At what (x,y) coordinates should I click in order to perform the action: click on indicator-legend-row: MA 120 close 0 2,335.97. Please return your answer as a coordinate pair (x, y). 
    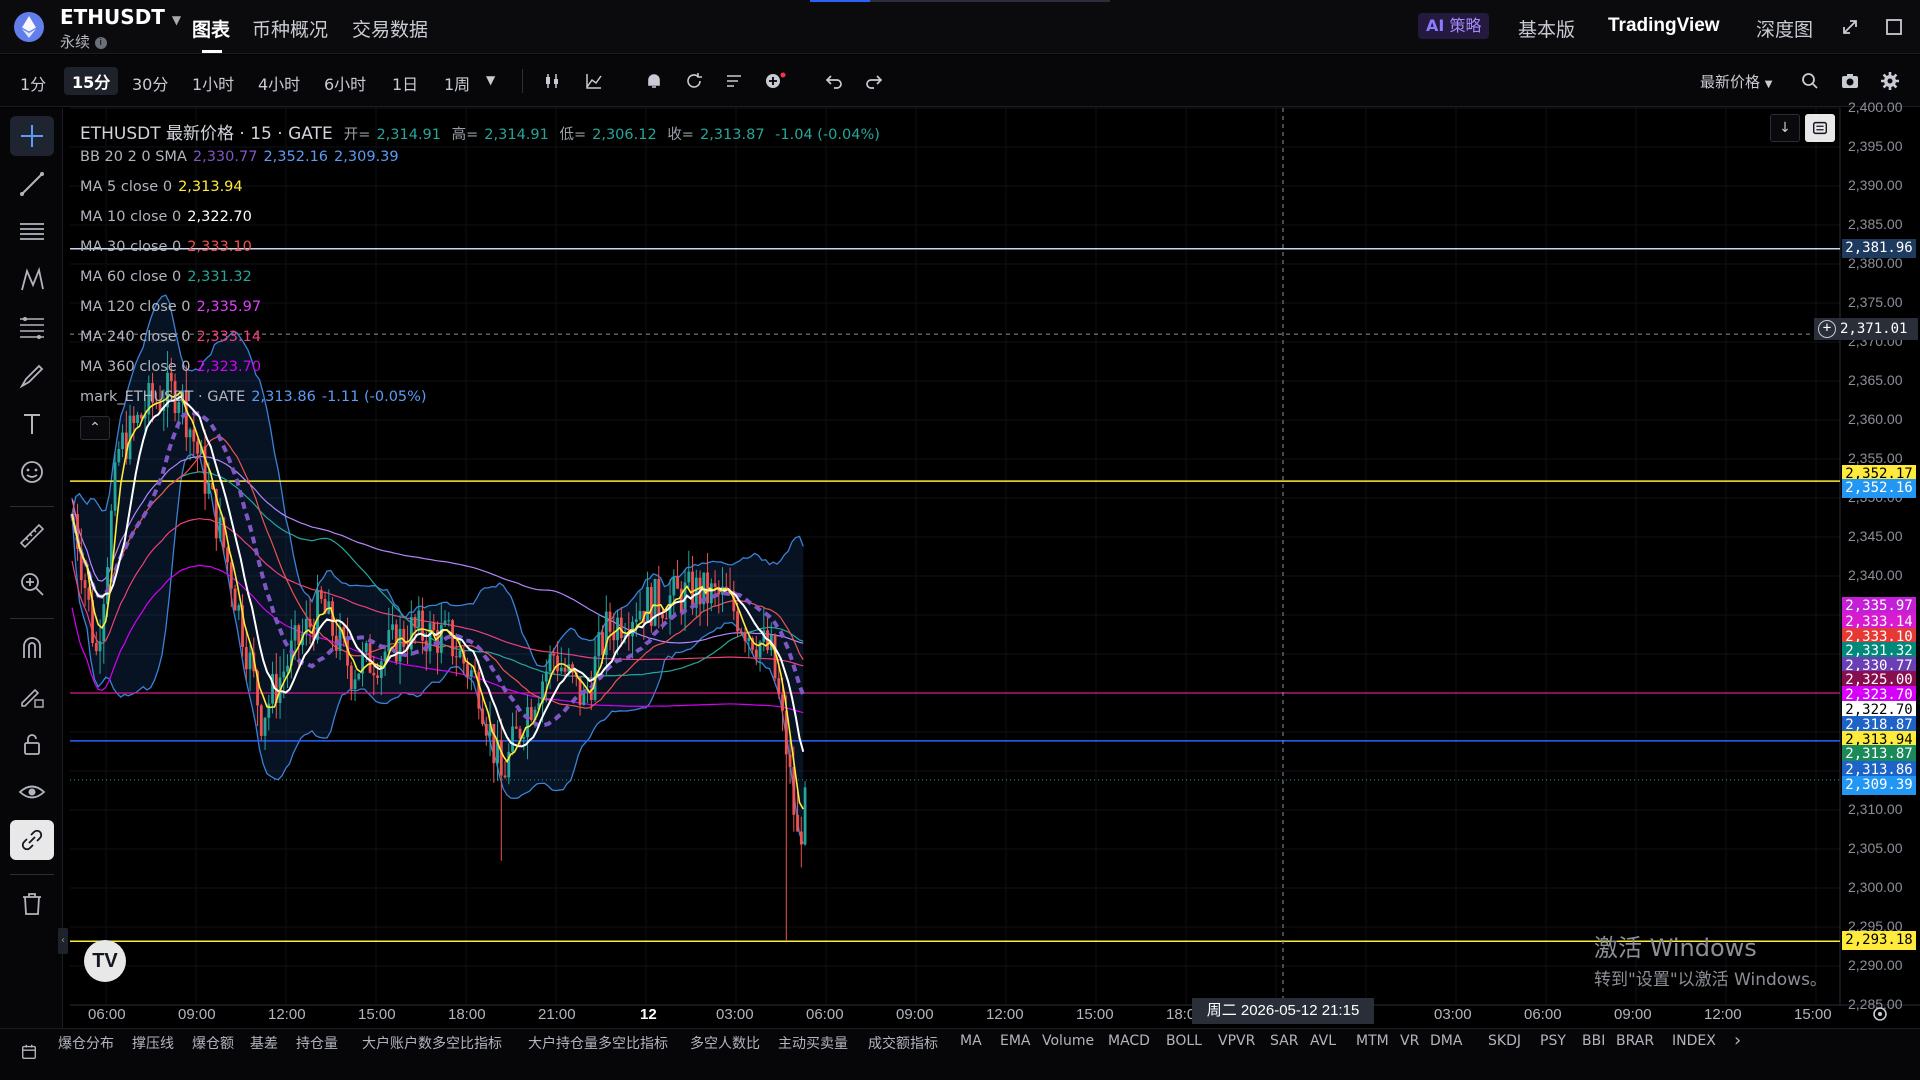
    Looking at the image, I should click on (173, 307).